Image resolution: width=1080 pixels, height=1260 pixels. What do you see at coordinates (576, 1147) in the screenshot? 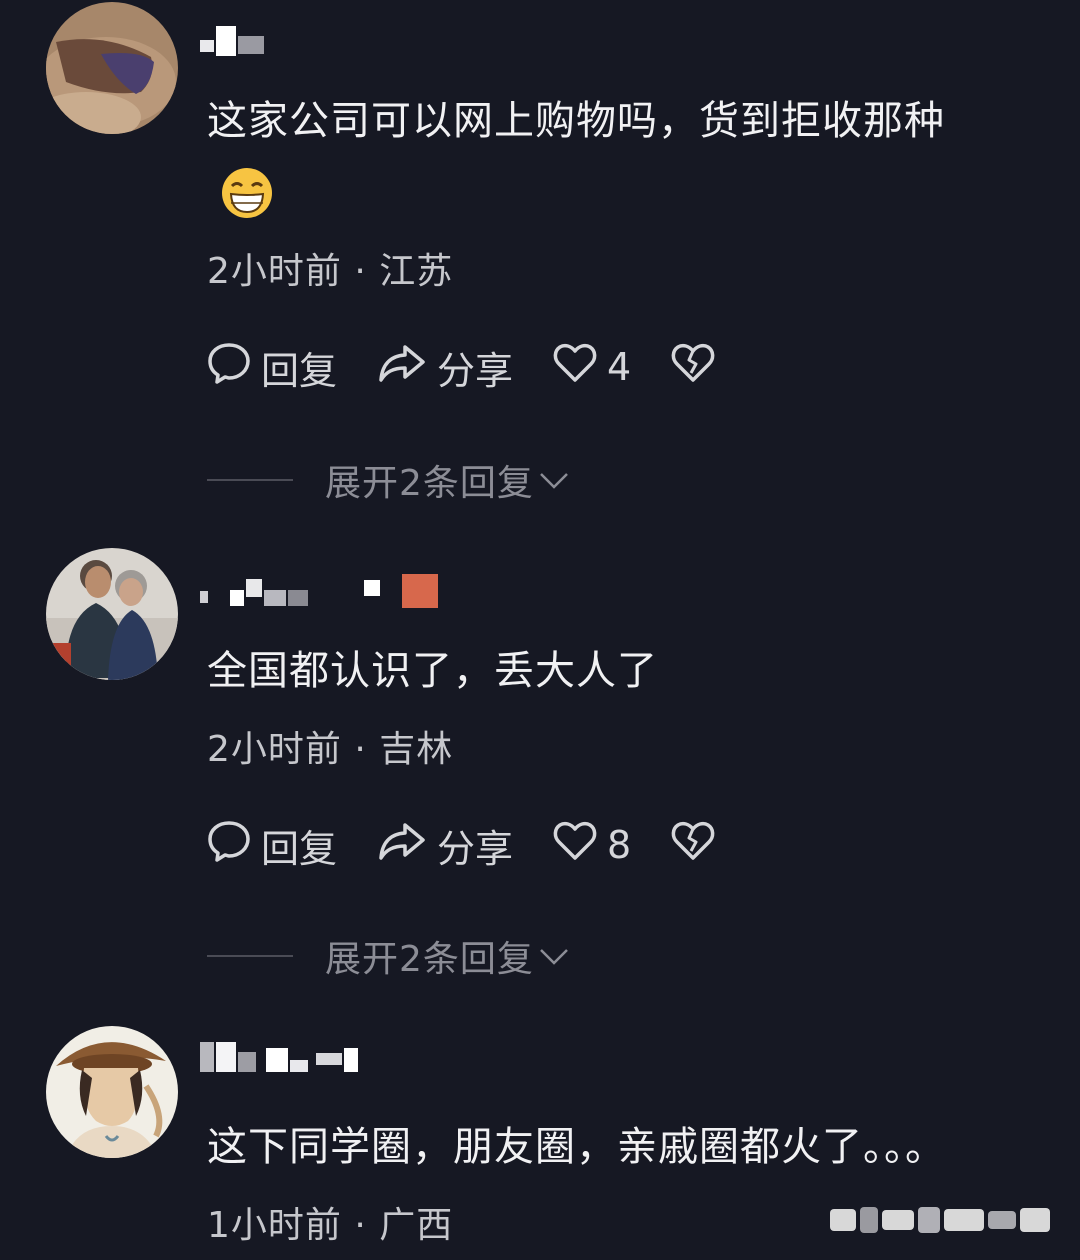
I see `comment-text: 这下同学圈，朋友圈，亲戚圈都火了。。。` at bounding box center [576, 1147].